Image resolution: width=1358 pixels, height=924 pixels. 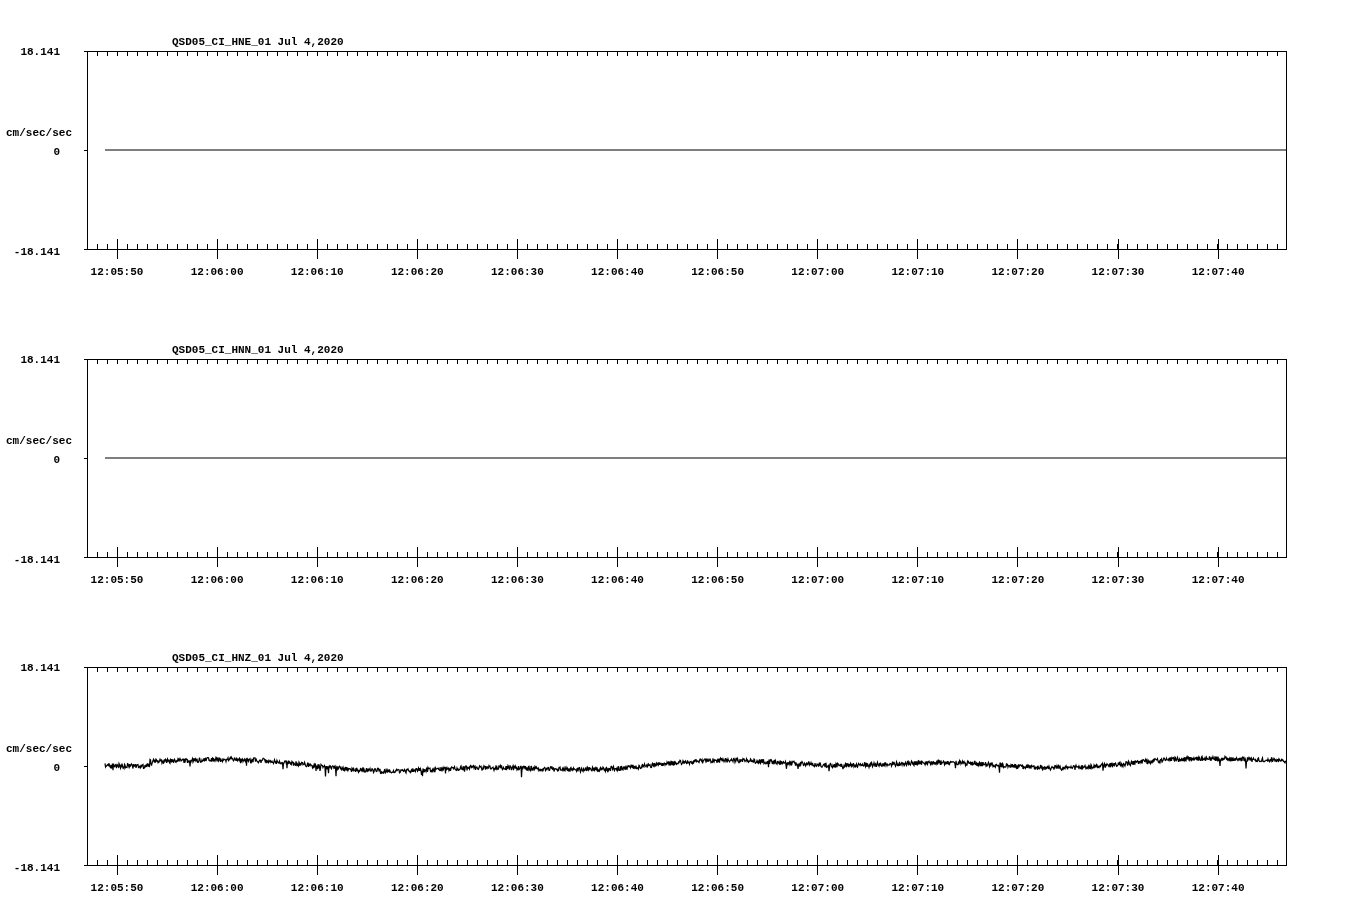 What do you see at coordinates (258, 658) in the screenshot?
I see `chart-title: QSD05_CI_HNZ_01 Jul 4,2020` at bounding box center [258, 658].